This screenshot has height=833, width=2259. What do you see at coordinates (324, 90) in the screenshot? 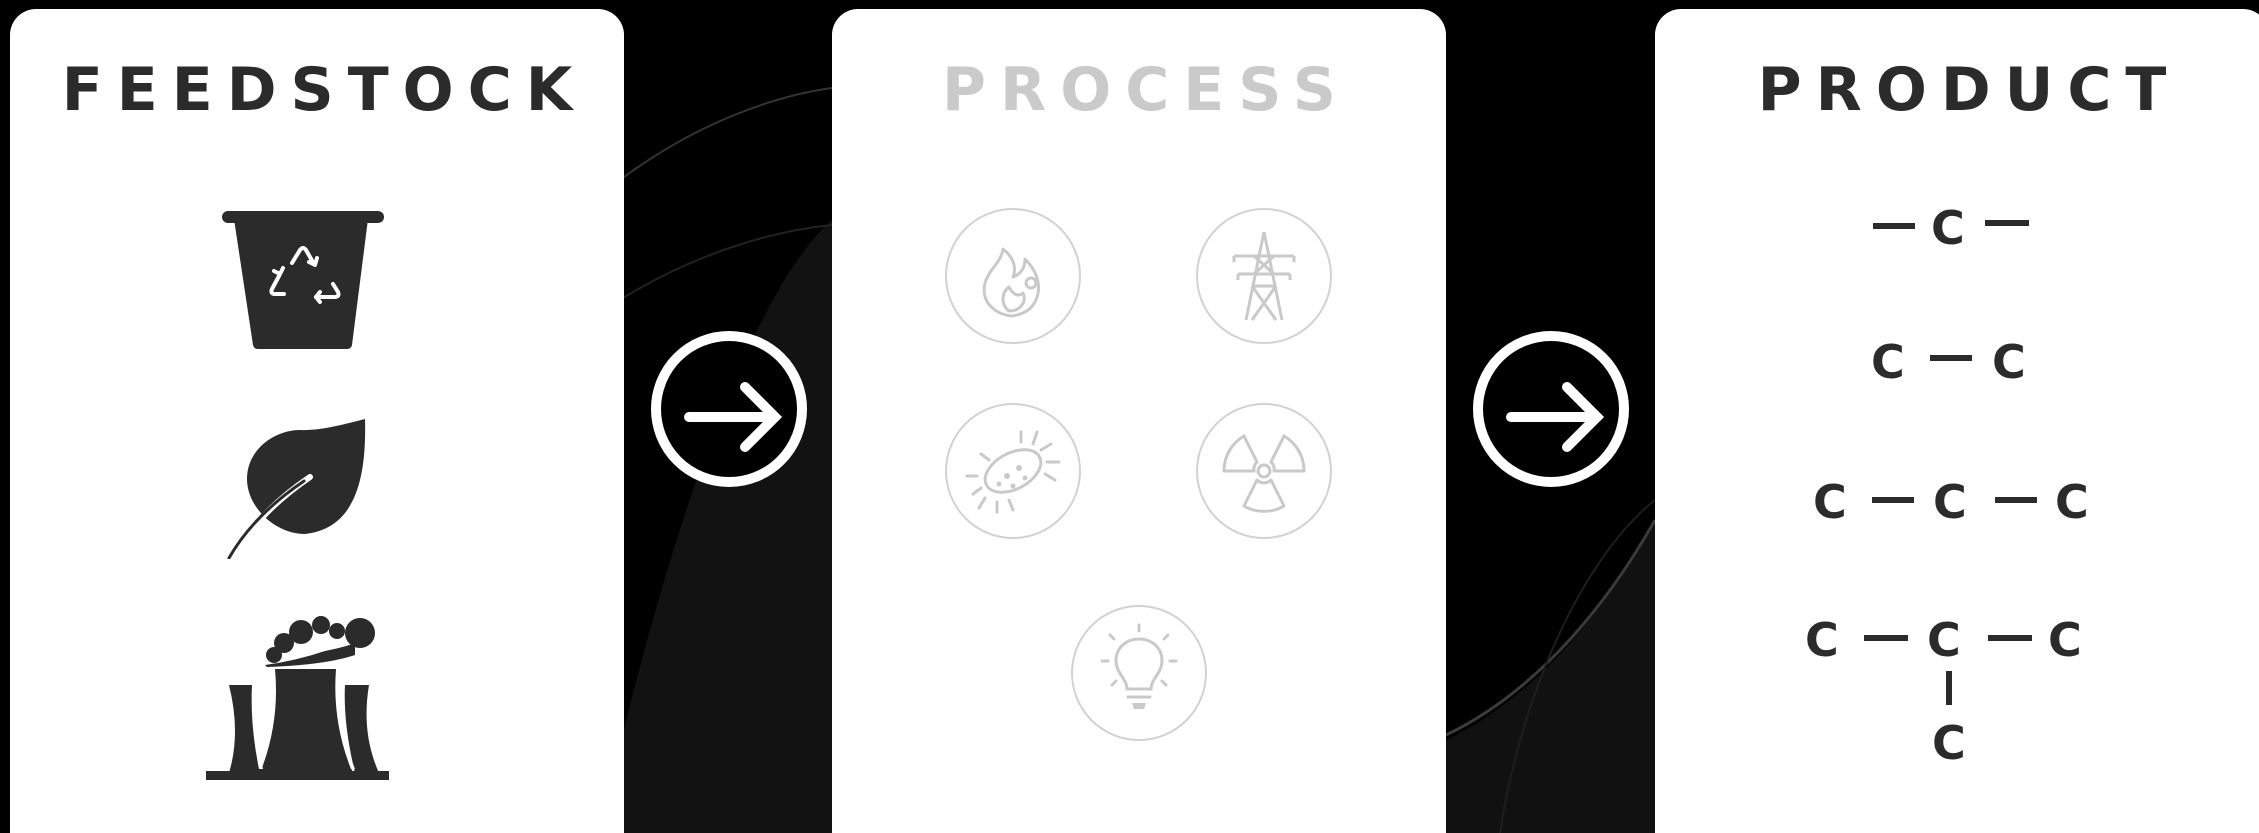
I see `feedstock-title: FEEDSTOCK` at bounding box center [324, 90].